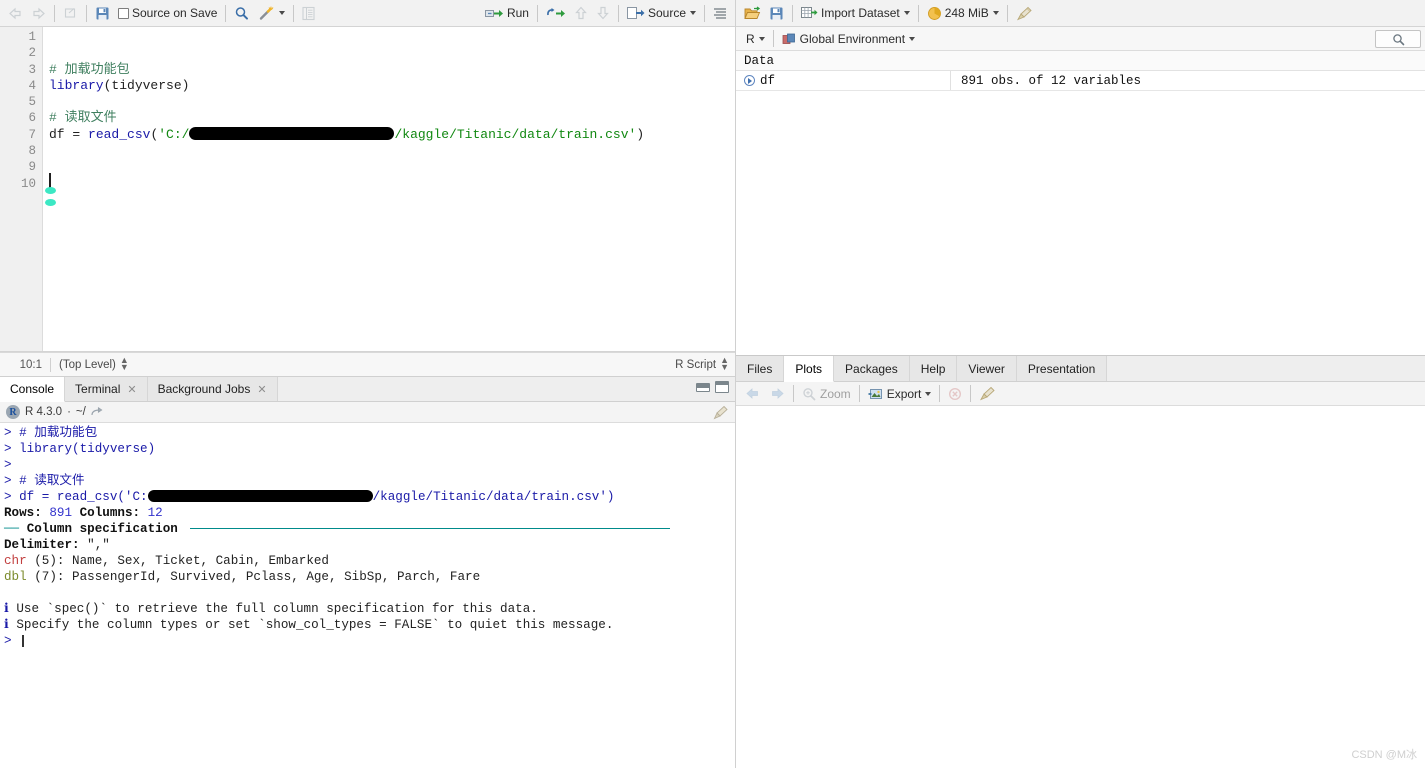 This screenshot has width=1425, height=768. What do you see at coordinates (777, 393) in the screenshot?
I see `next-plot-button` at bounding box center [777, 393].